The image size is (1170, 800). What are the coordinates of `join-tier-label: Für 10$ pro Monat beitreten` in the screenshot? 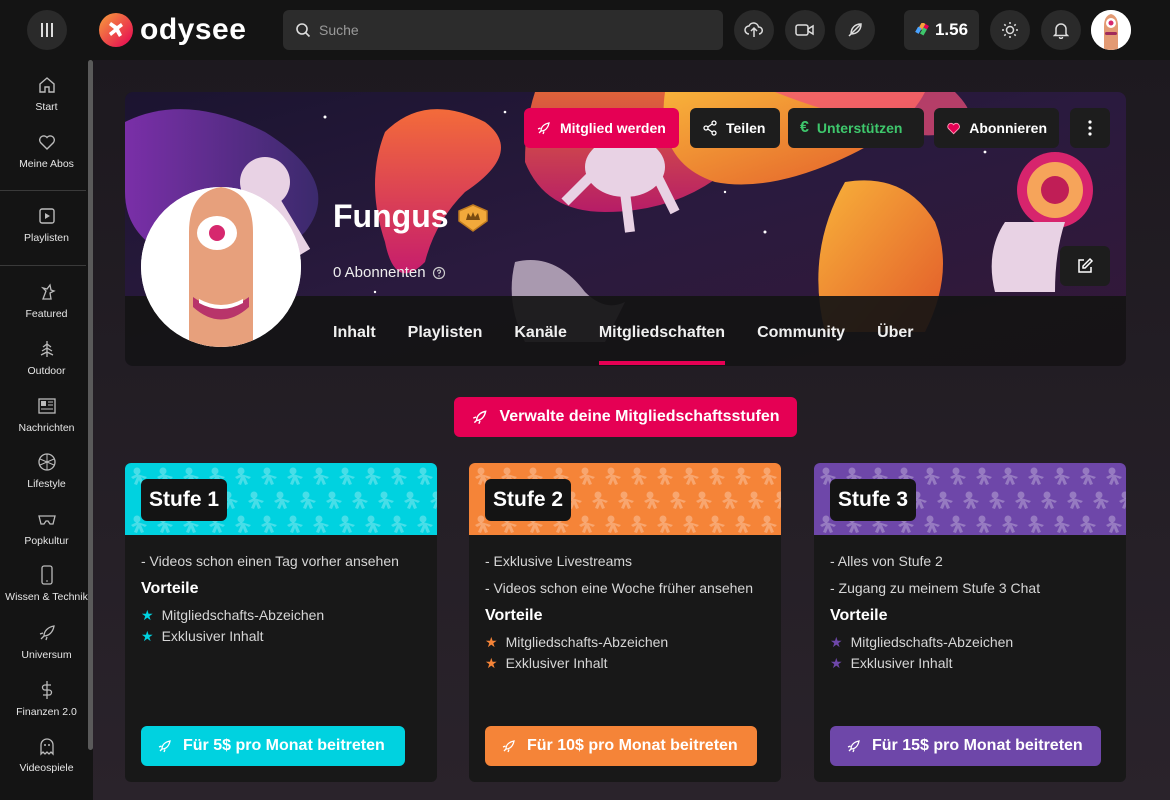 It's located at (632, 745).